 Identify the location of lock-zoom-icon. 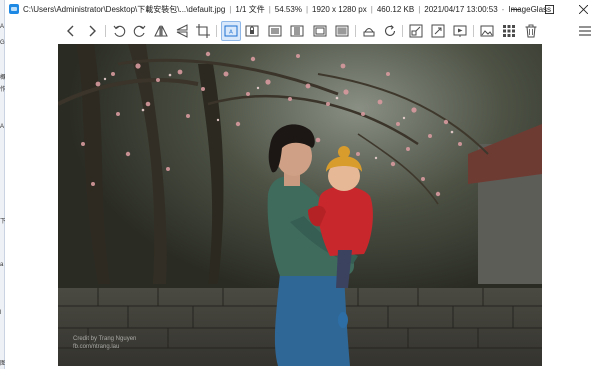
(252, 31).